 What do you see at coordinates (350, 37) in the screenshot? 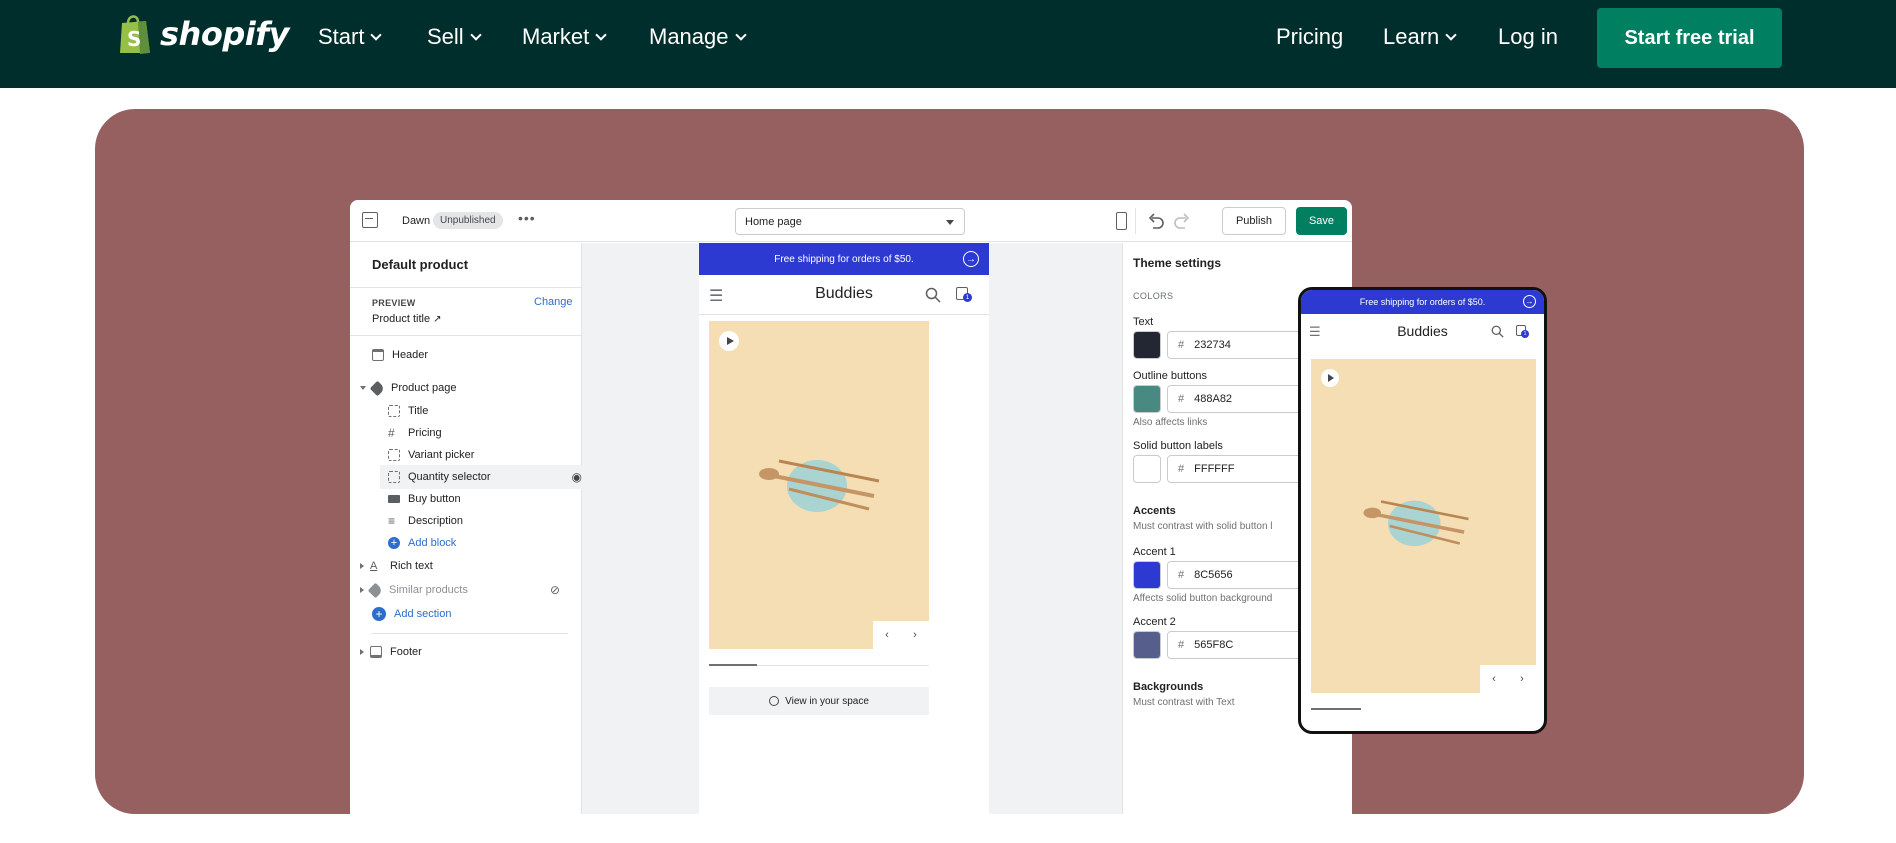
I see `nav-start: Start` at bounding box center [350, 37].